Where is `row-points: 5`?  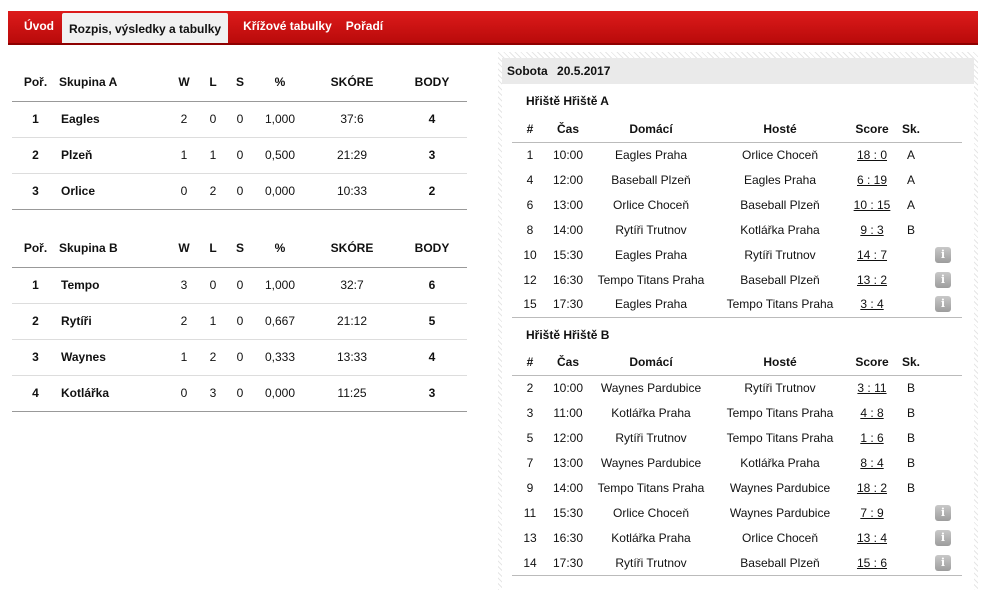 row-points: 5 is located at coordinates (432, 321).